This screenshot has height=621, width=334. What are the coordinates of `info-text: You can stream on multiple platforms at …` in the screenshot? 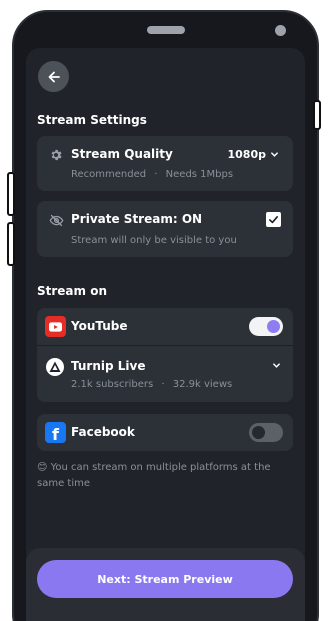 It's located at (154, 475).